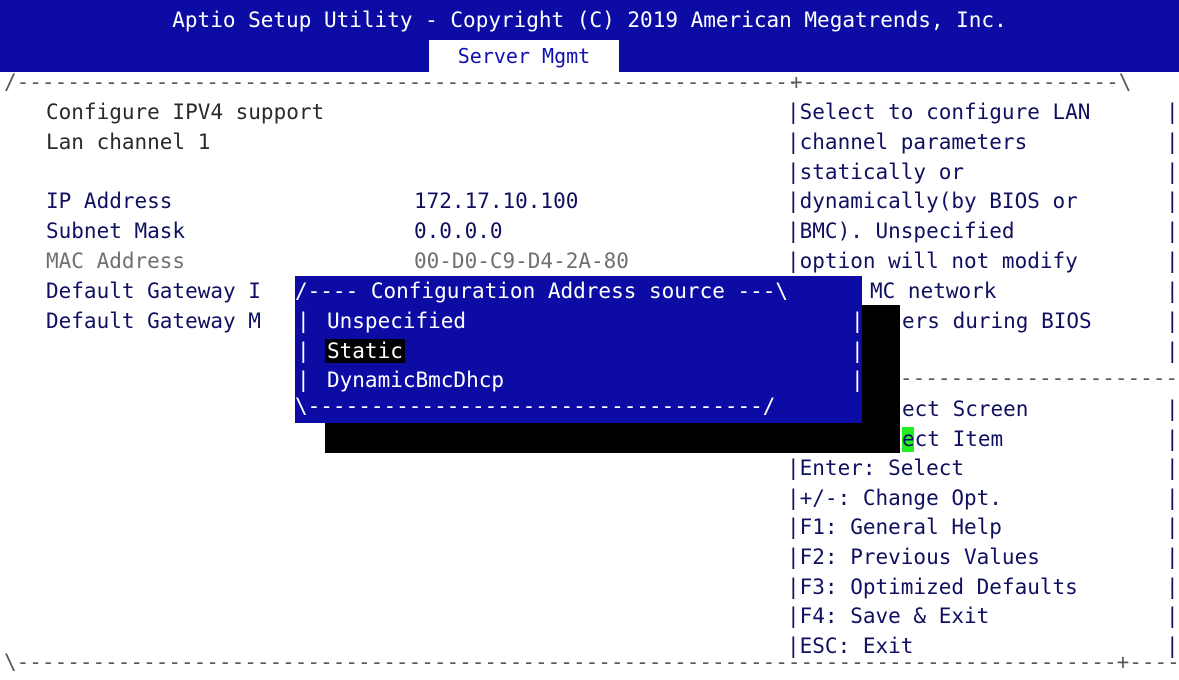 The image size is (1179, 680). Describe the element at coordinates (524, 56) in the screenshot. I see `tab-server-mgmt: Server Mgmt` at that location.